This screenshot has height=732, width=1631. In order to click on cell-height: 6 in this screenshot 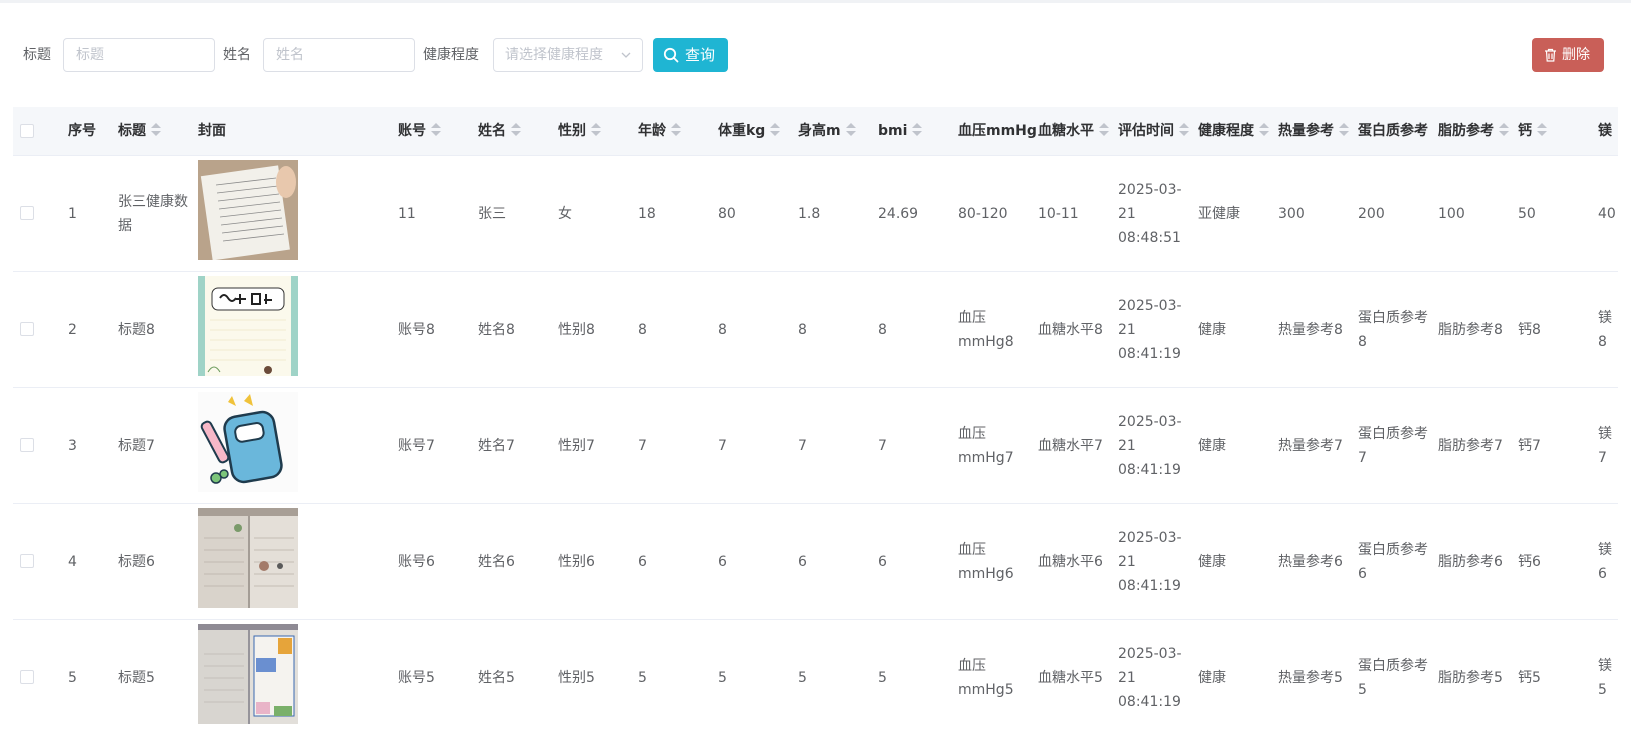, I will do `click(802, 561)`.